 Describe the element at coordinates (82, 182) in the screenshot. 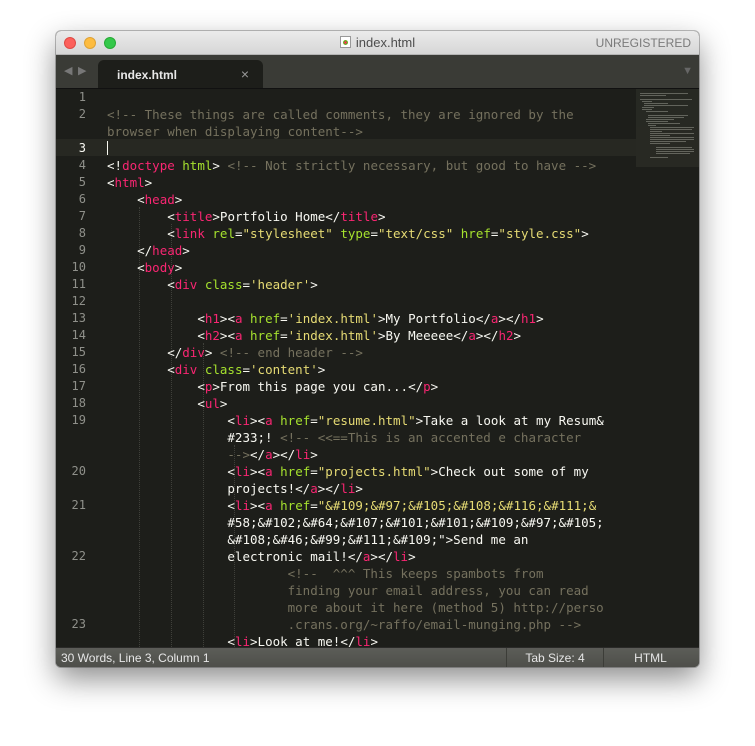

I see `line-number: 5` at that location.